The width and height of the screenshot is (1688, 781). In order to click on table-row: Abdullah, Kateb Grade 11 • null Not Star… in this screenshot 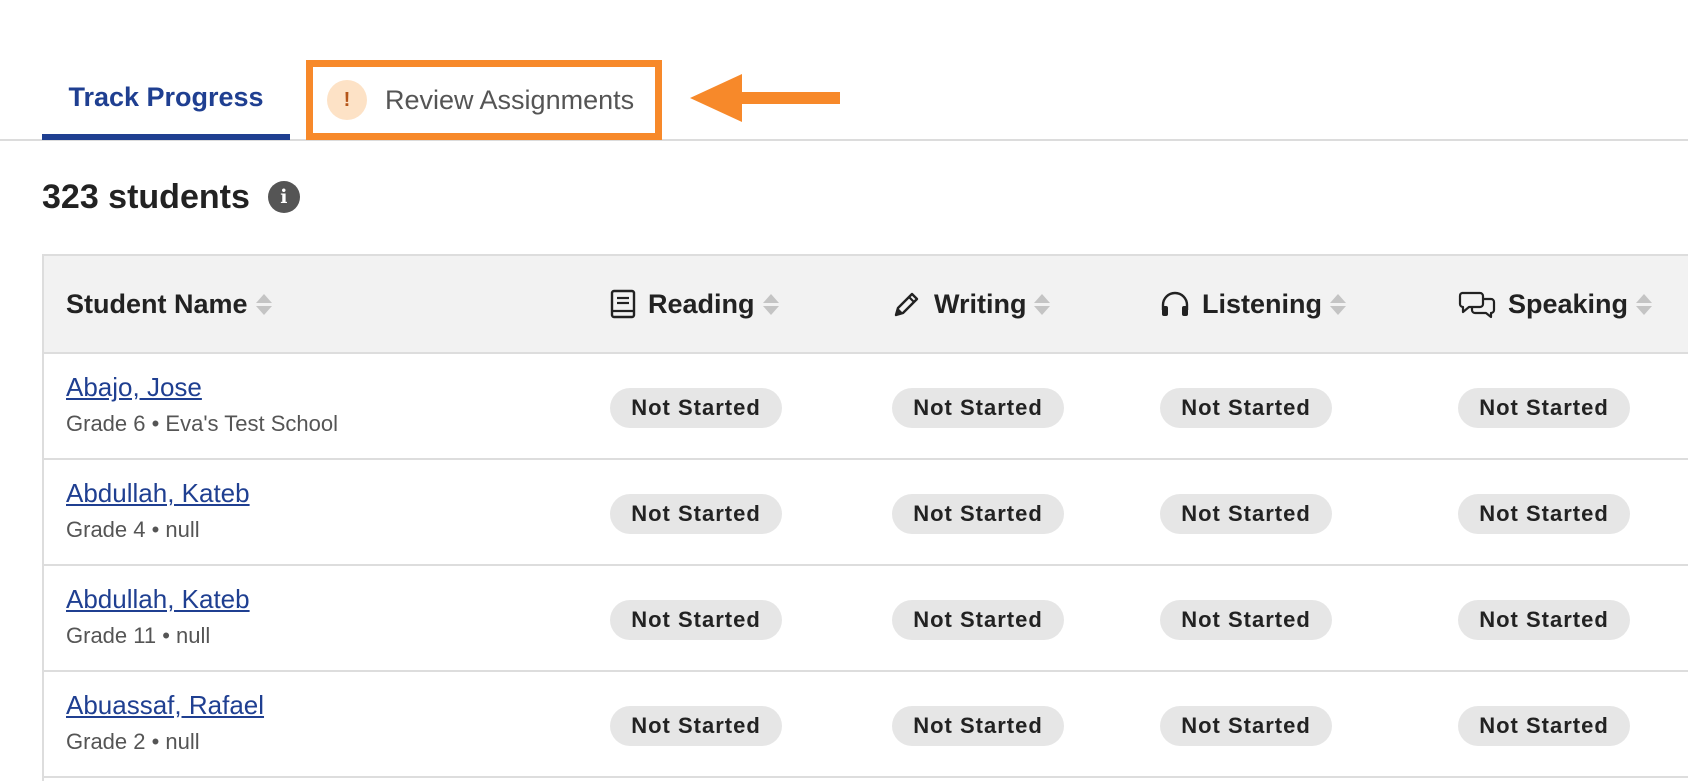, I will do `click(866, 619)`.